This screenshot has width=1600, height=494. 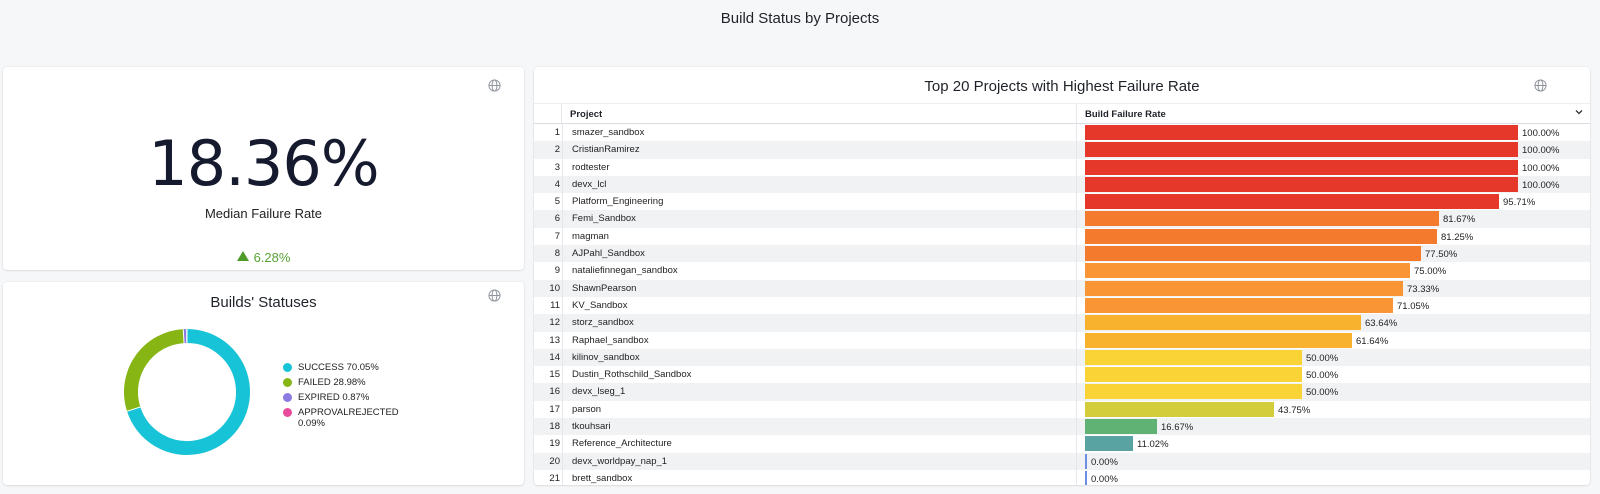 What do you see at coordinates (1062, 392) in the screenshot?
I see `table-row: 16 devx_lseg_1 50.00%` at bounding box center [1062, 392].